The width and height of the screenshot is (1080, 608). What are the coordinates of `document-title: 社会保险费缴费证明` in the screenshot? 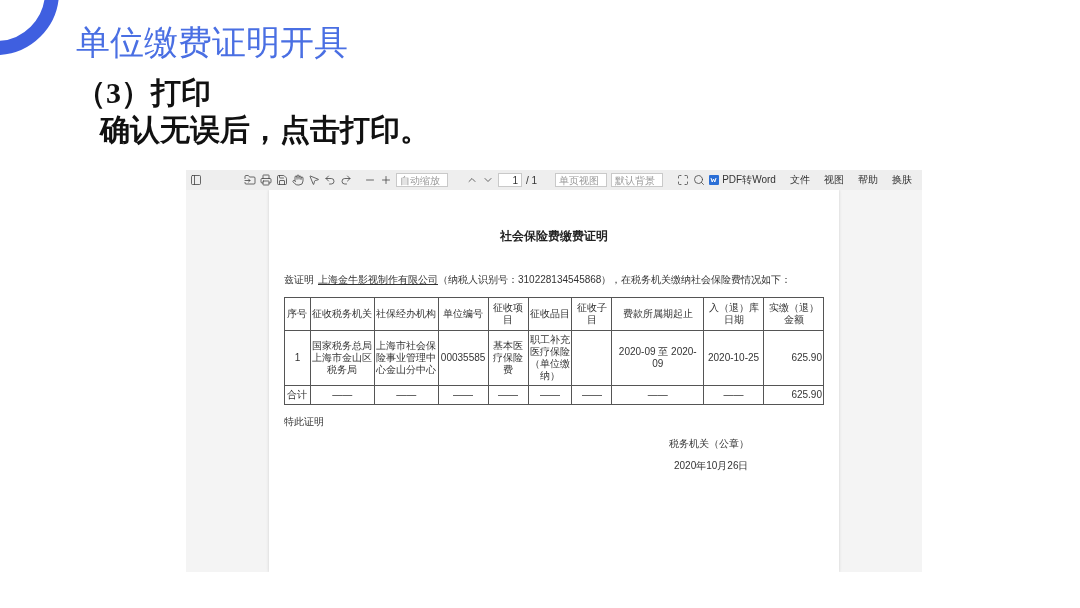 It's located at (554, 236).